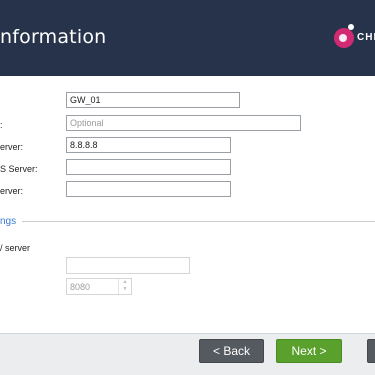 The width and height of the screenshot is (375, 375). What do you see at coordinates (8, 221) in the screenshot?
I see `proxy-section-title: ngs` at bounding box center [8, 221].